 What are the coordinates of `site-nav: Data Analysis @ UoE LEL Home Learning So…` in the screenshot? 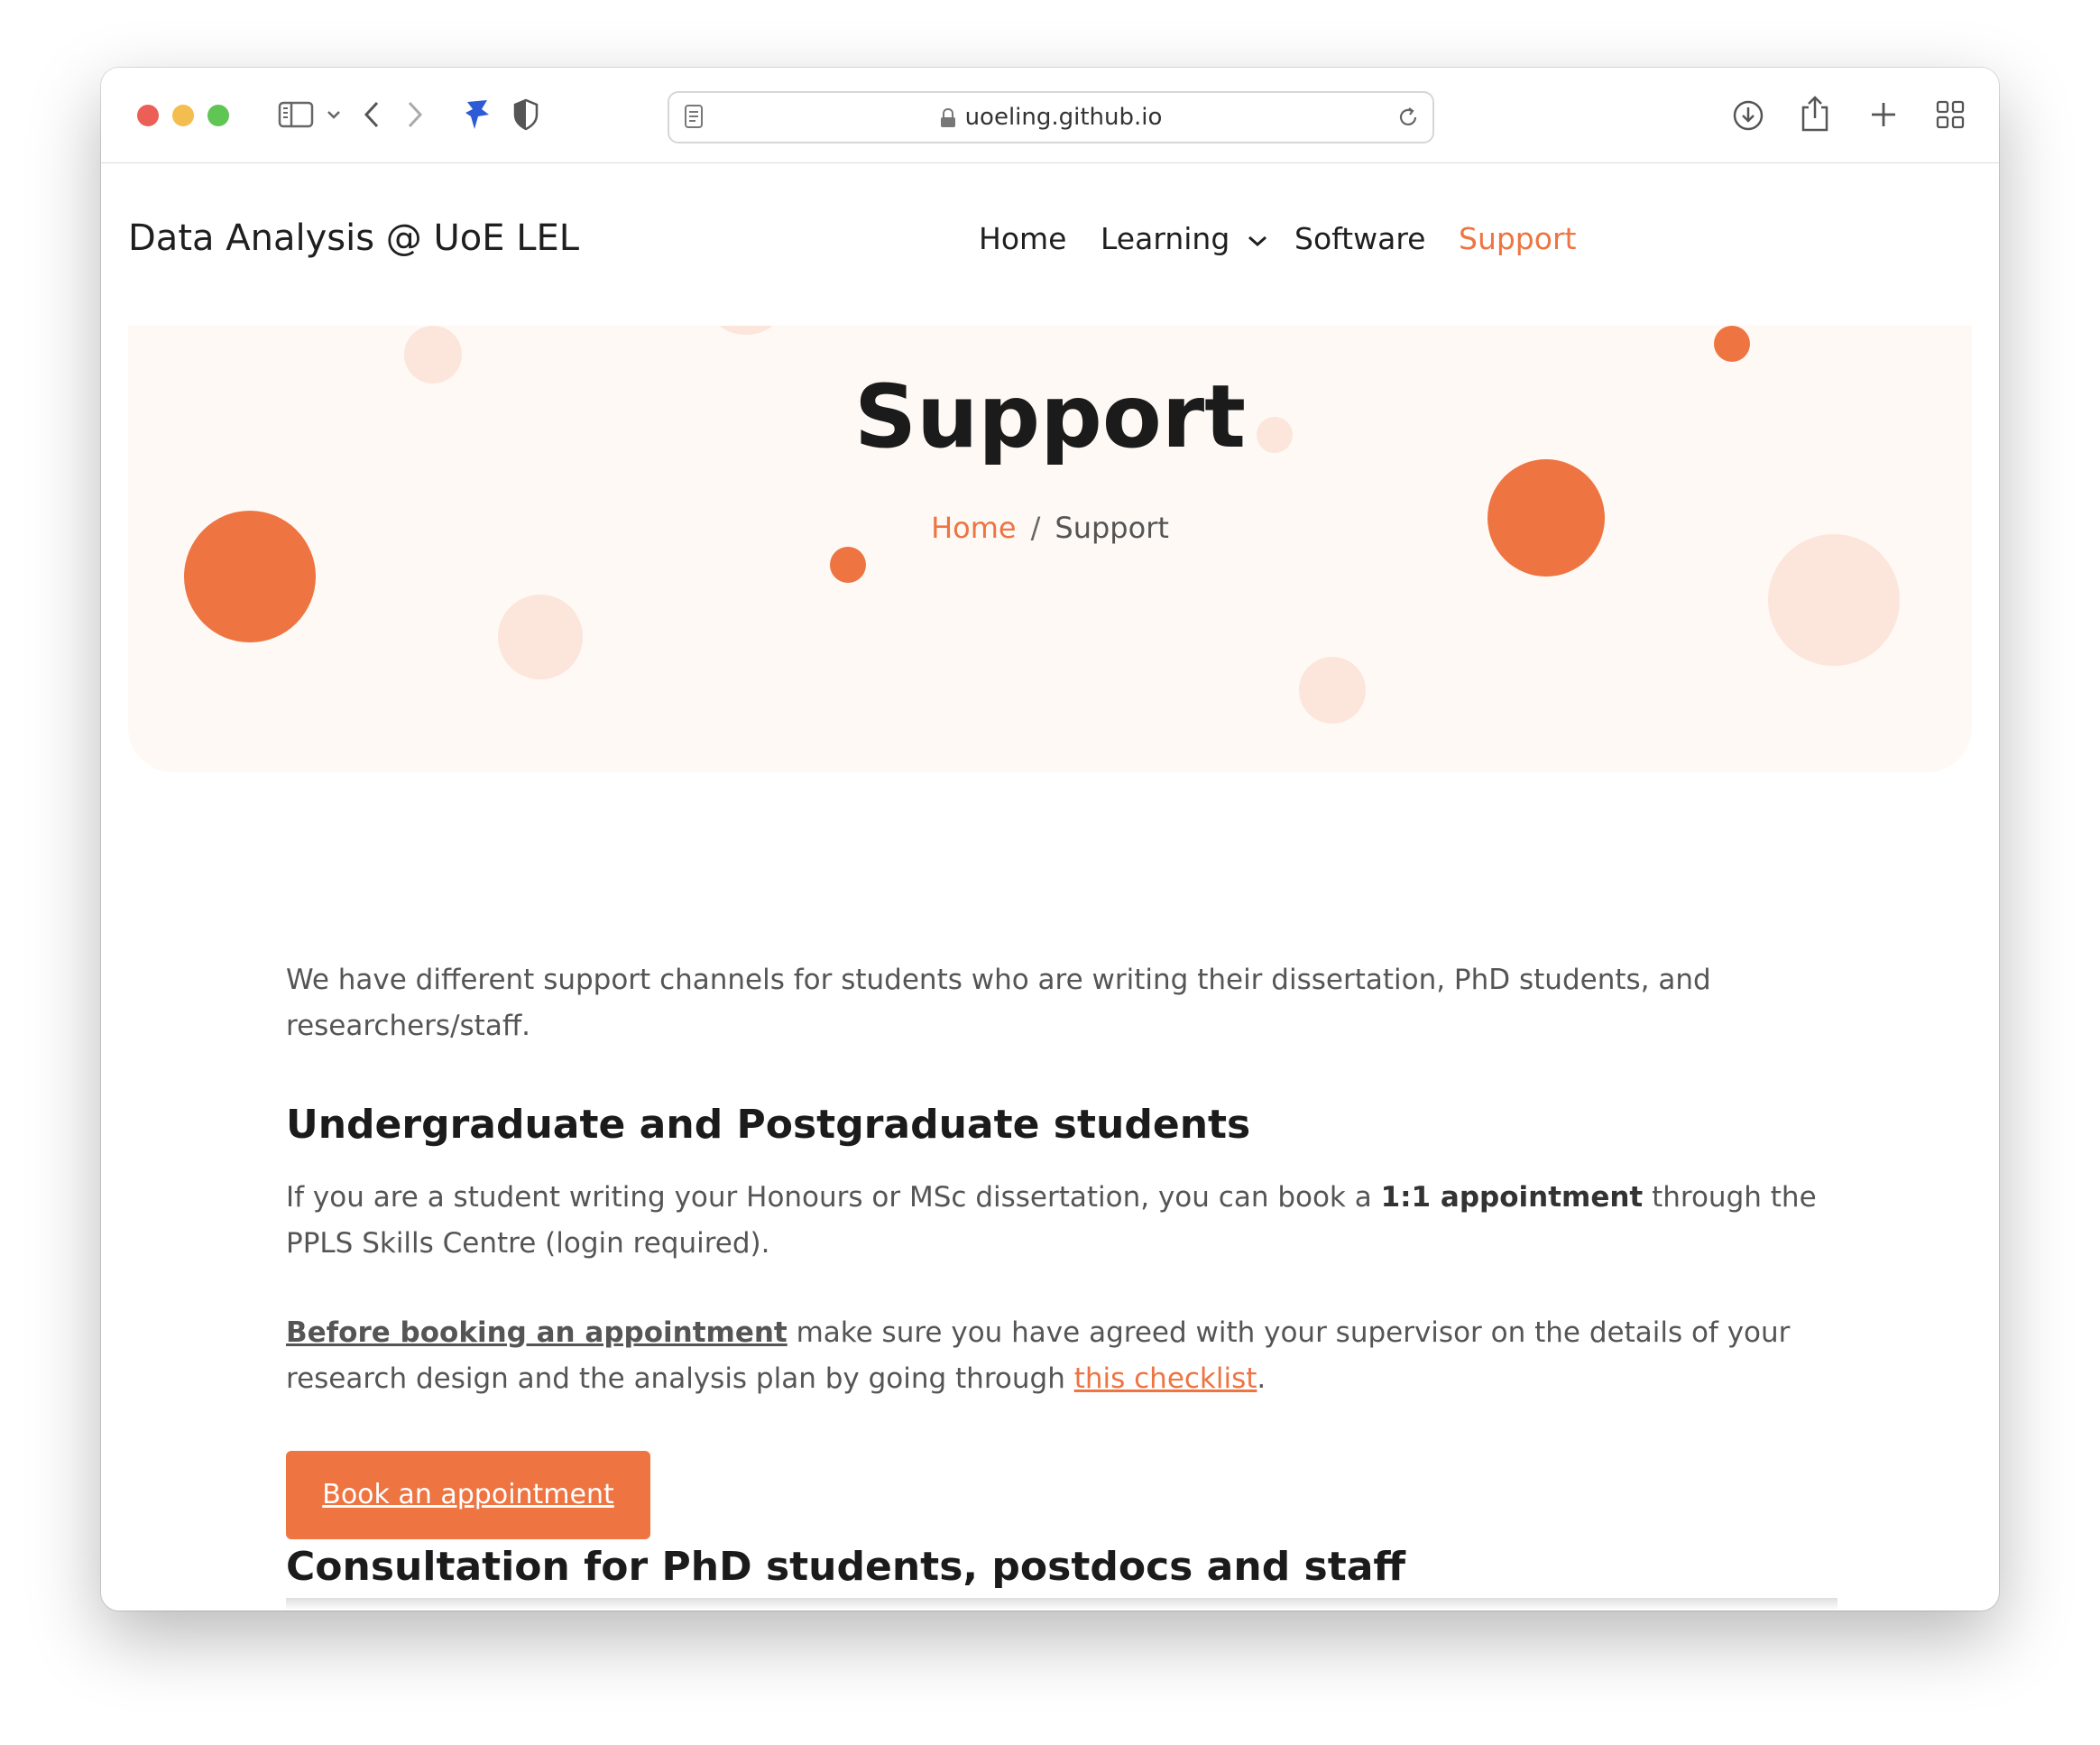 It's located at (1050, 244).